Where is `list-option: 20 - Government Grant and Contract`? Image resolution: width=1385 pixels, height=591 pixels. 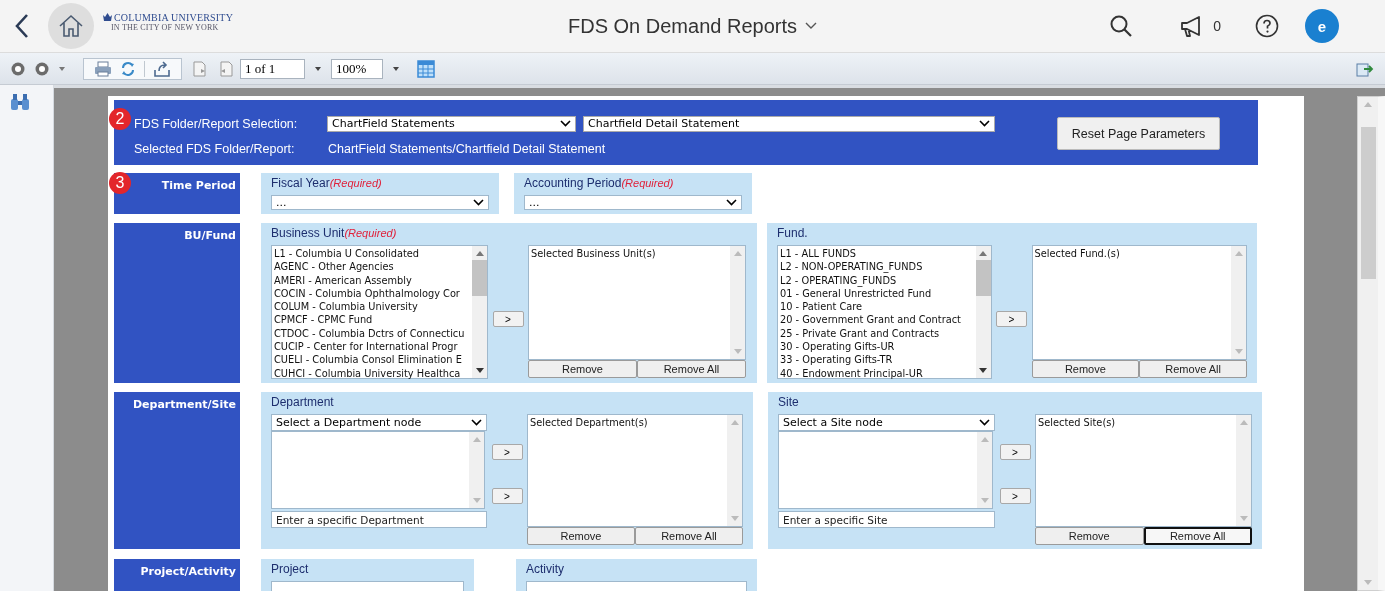 list-option: 20 - Government Grant and Contract is located at coordinates (877, 320).